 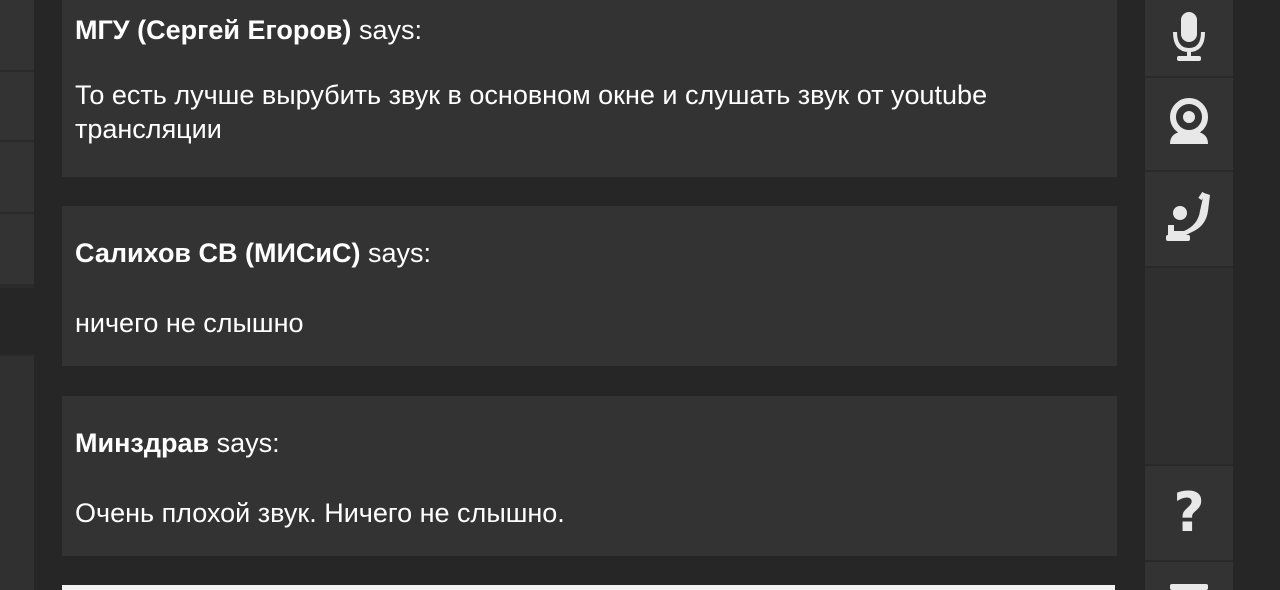 What do you see at coordinates (1189, 587) in the screenshot?
I see `menu-icon` at bounding box center [1189, 587].